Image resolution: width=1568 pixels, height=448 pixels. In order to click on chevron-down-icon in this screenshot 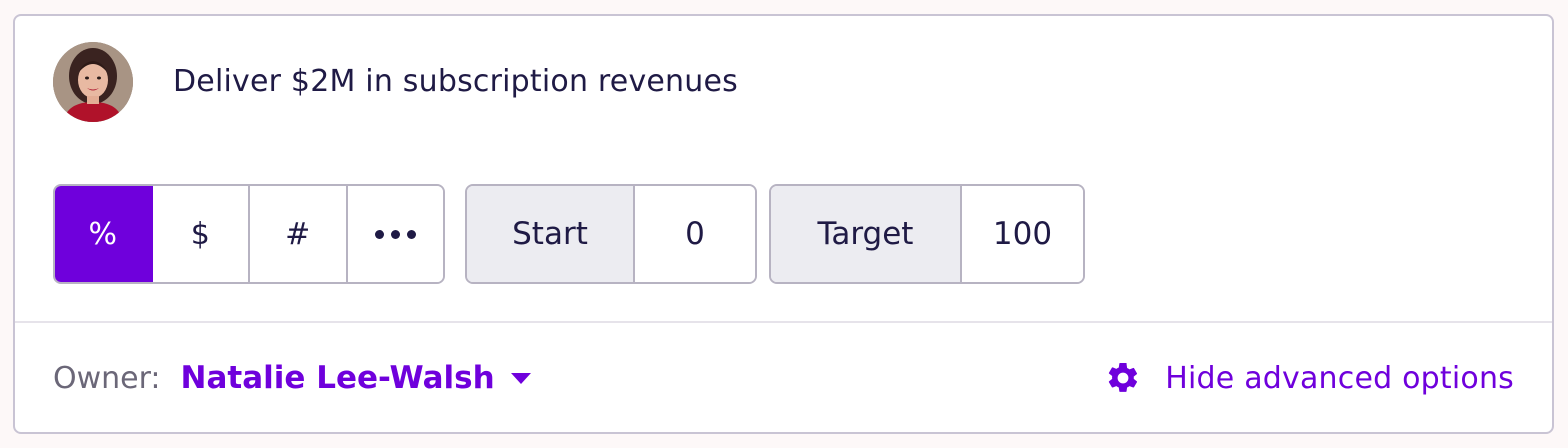, I will do `click(520, 378)`.